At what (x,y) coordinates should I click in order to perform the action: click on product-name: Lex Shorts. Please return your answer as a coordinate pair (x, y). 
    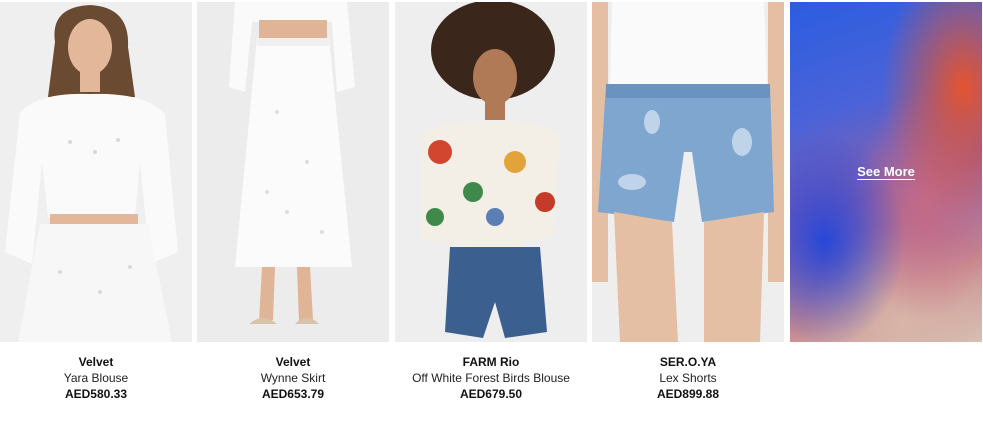
    Looking at the image, I should click on (688, 378).